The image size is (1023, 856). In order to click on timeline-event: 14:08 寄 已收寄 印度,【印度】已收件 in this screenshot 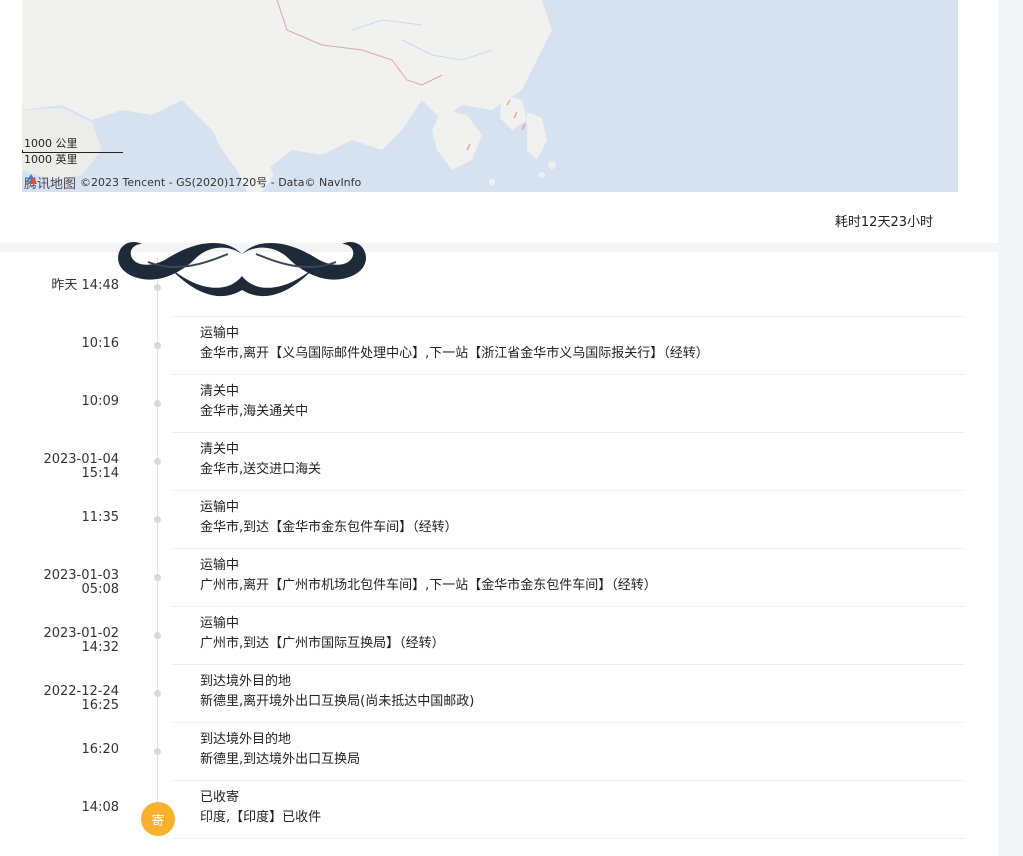, I will do `click(499, 809)`.